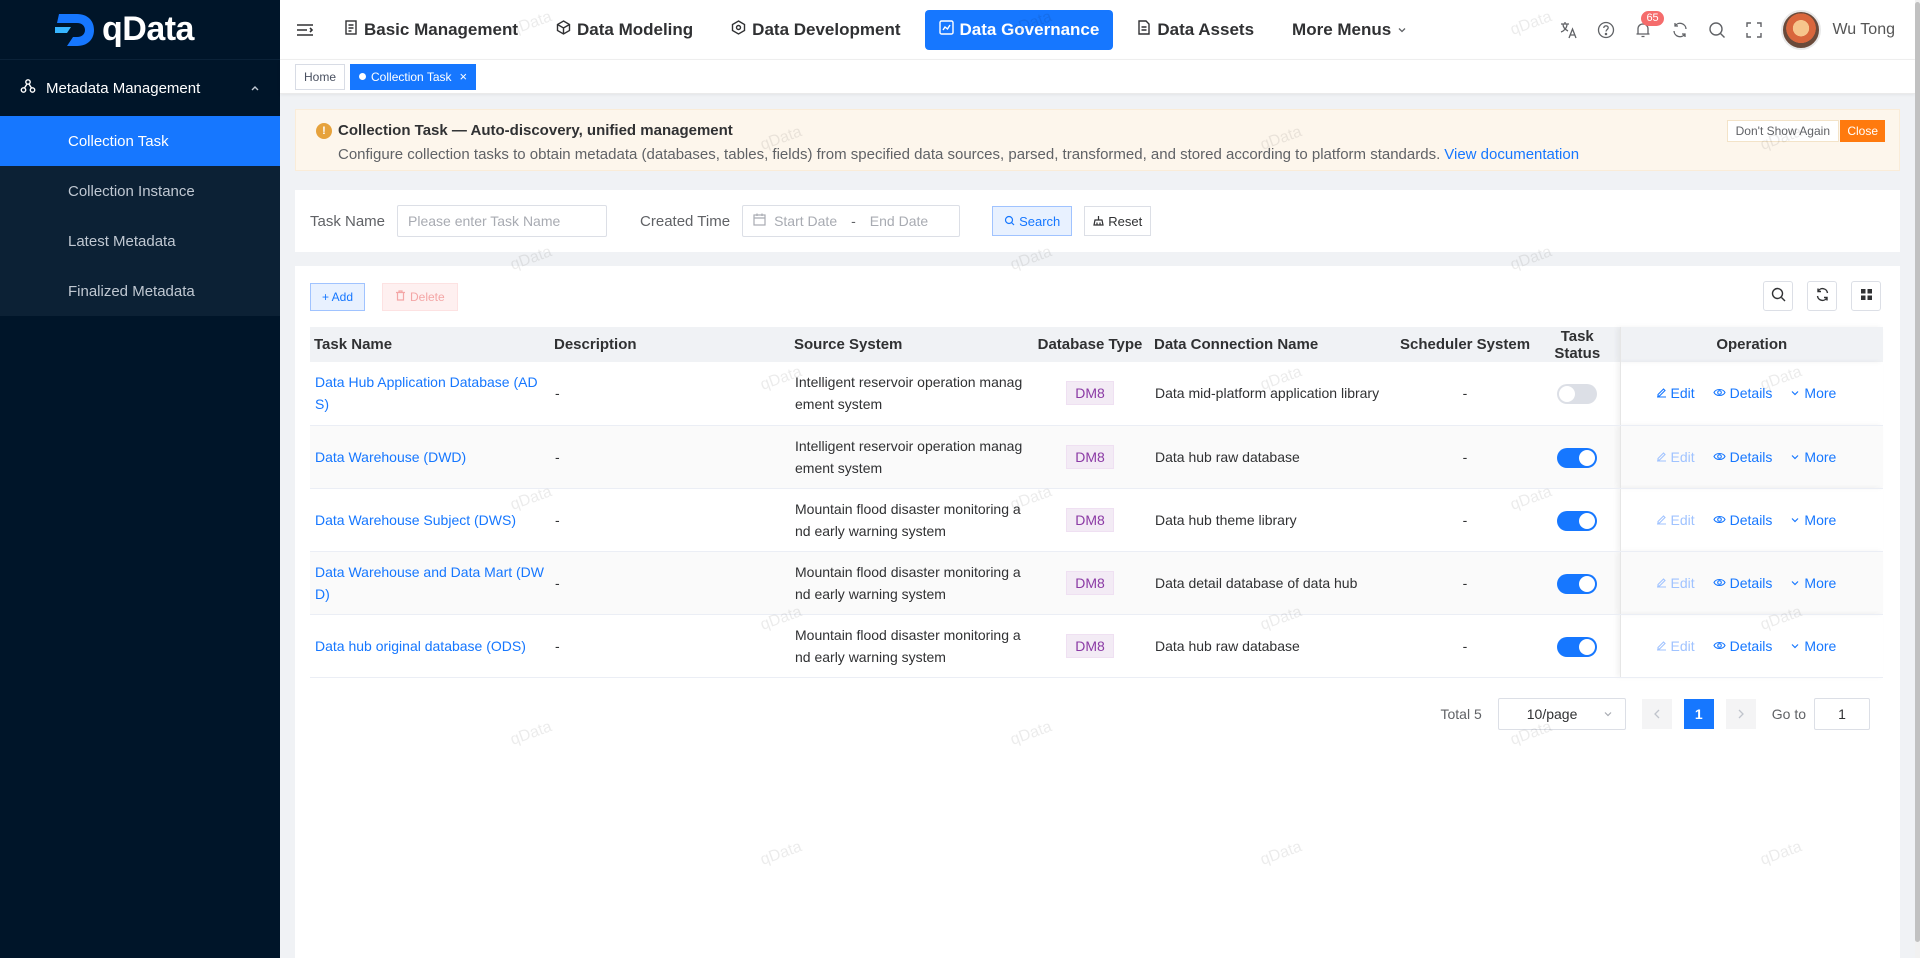  Describe the element at coordinates (1032, 221) in the screenshot. I see `search-button: Search` at that location.